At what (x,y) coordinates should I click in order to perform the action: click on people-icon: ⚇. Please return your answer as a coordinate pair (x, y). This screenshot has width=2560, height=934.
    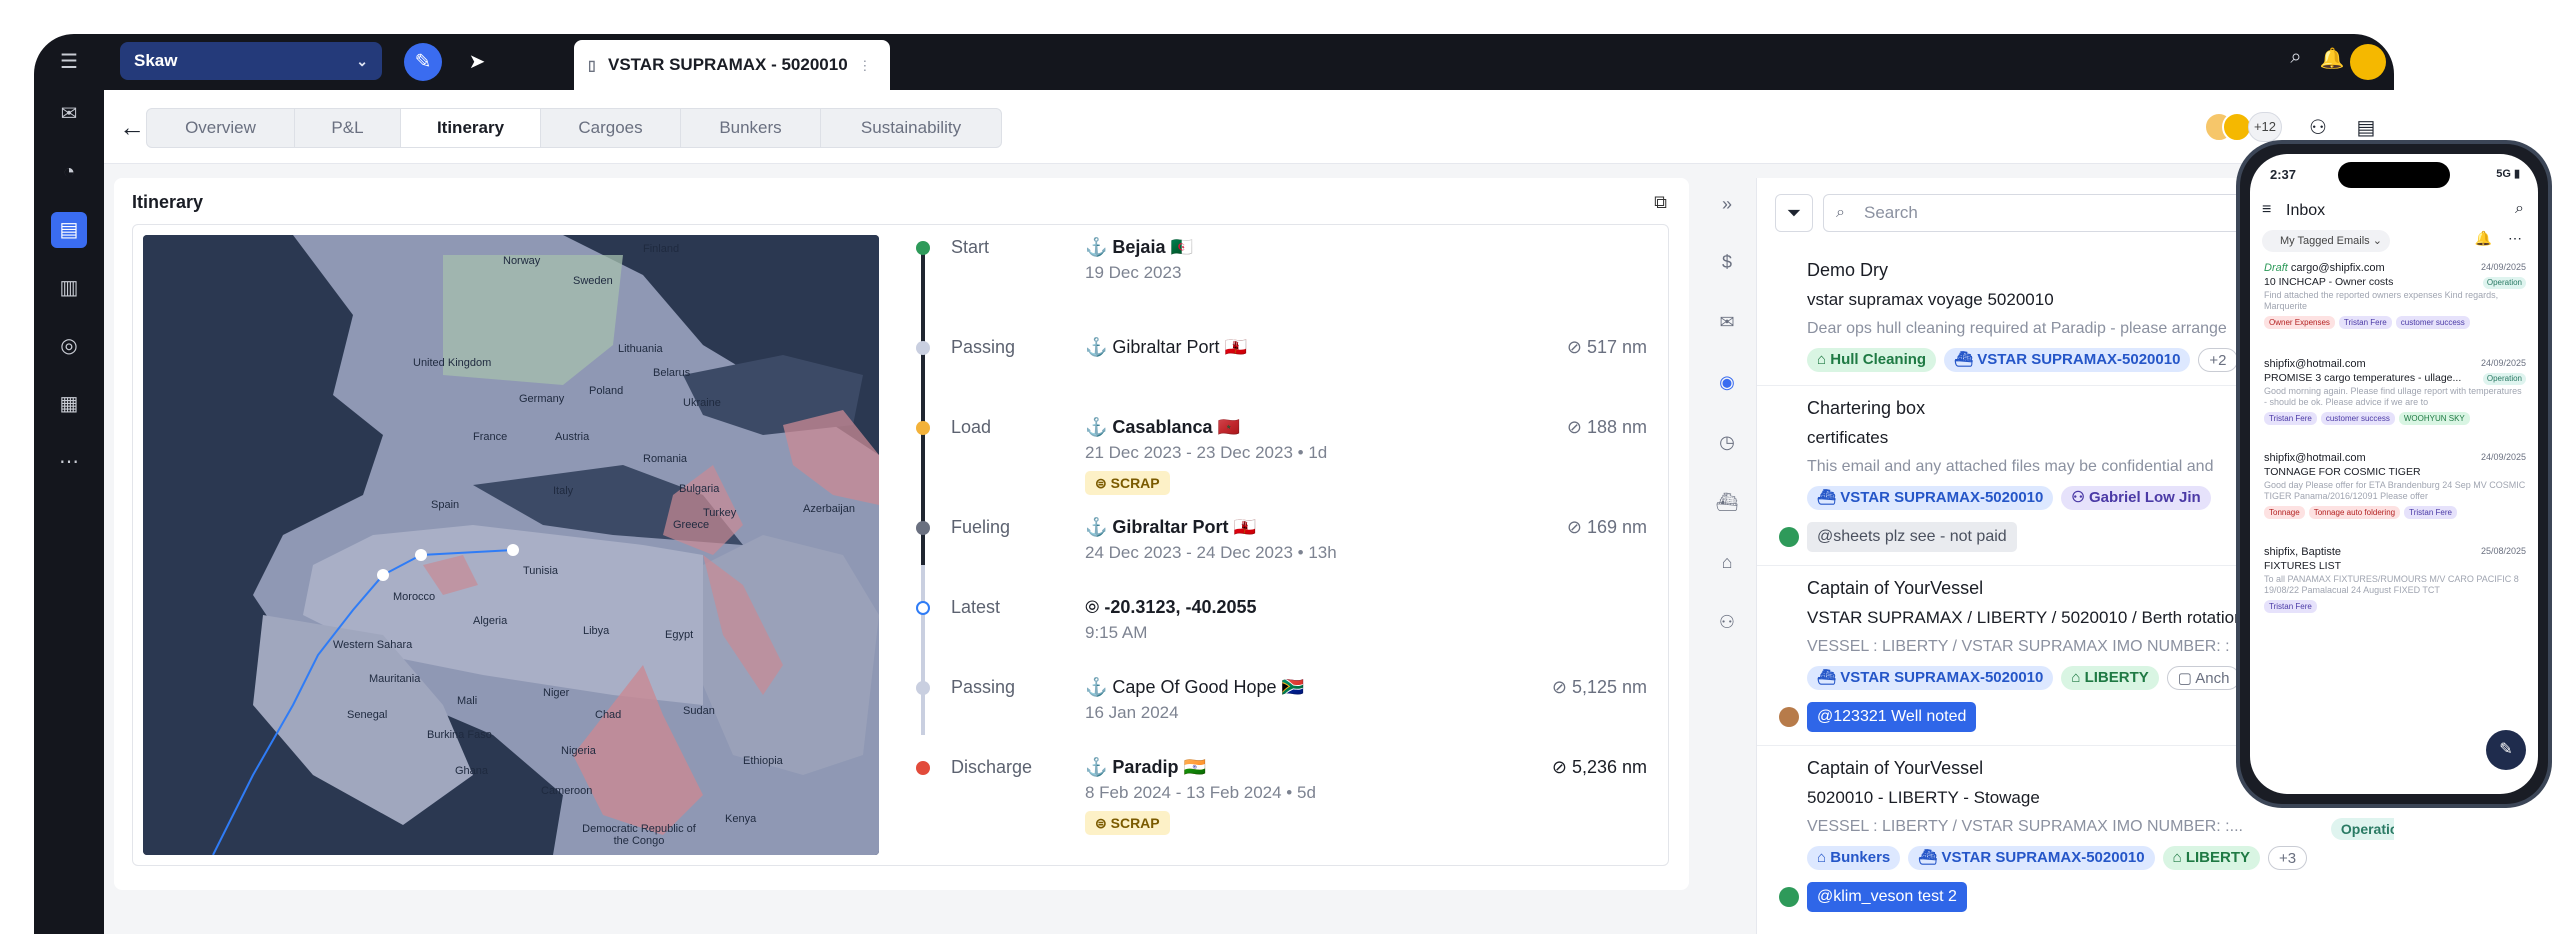
    Looking at the image, I should click on (1727, 622).